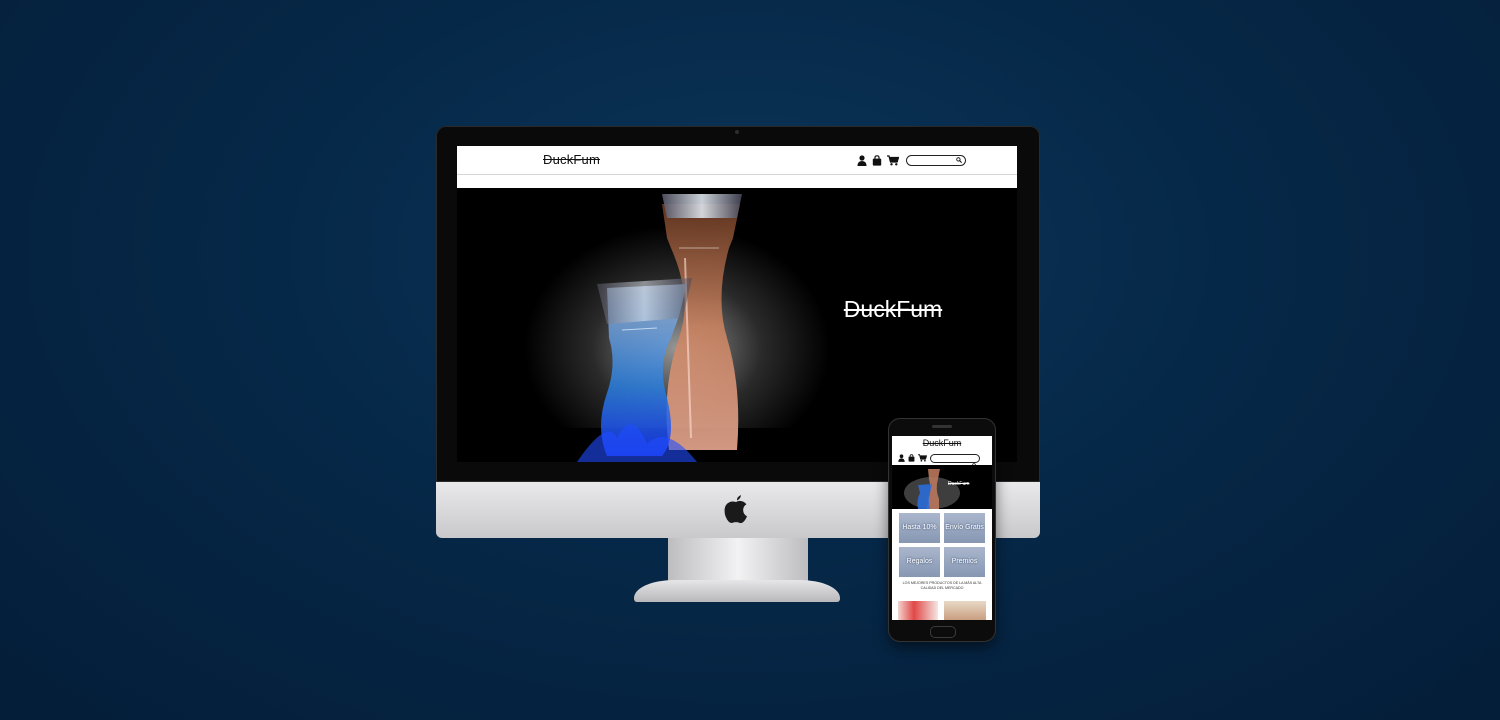  Describe the element at coordinates (959, 159) in the screenshot. I see `search-icon` at that location.